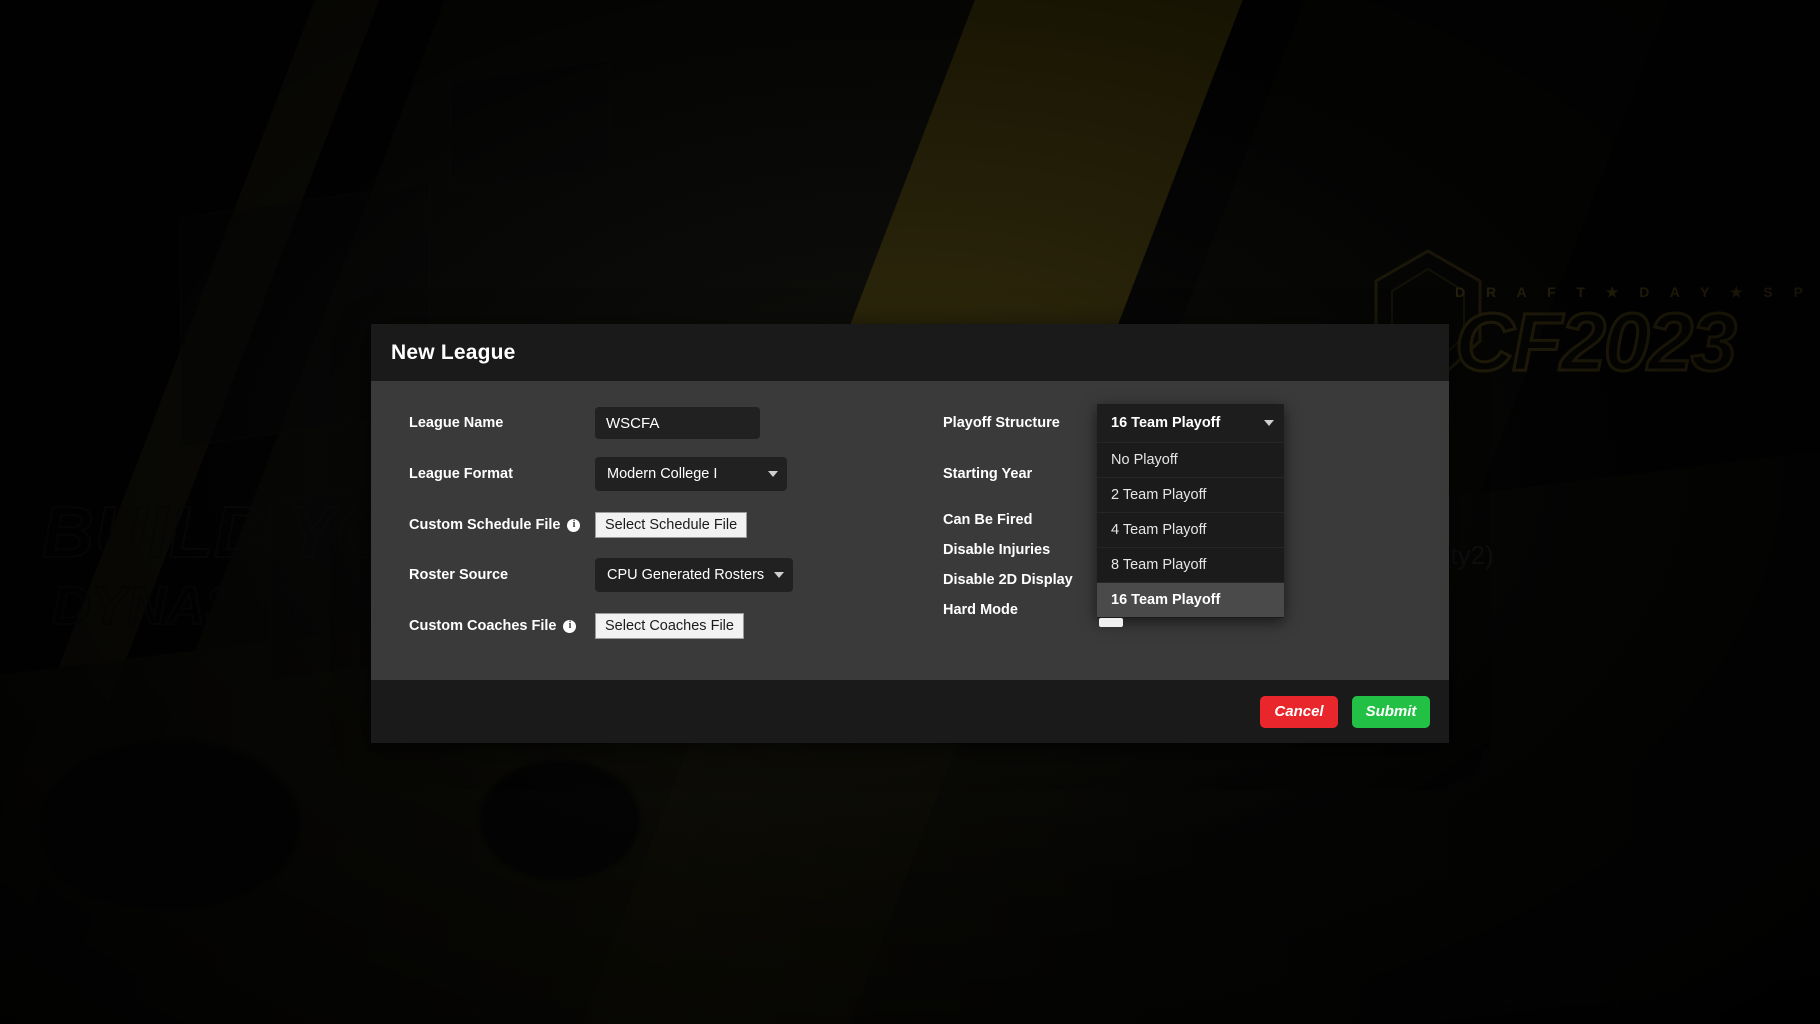 This screenshot has height=1024, width=1820. Describe the element at coordinates (461, 474) in the screenshot. I see `label-league-format: League Format` at that location.